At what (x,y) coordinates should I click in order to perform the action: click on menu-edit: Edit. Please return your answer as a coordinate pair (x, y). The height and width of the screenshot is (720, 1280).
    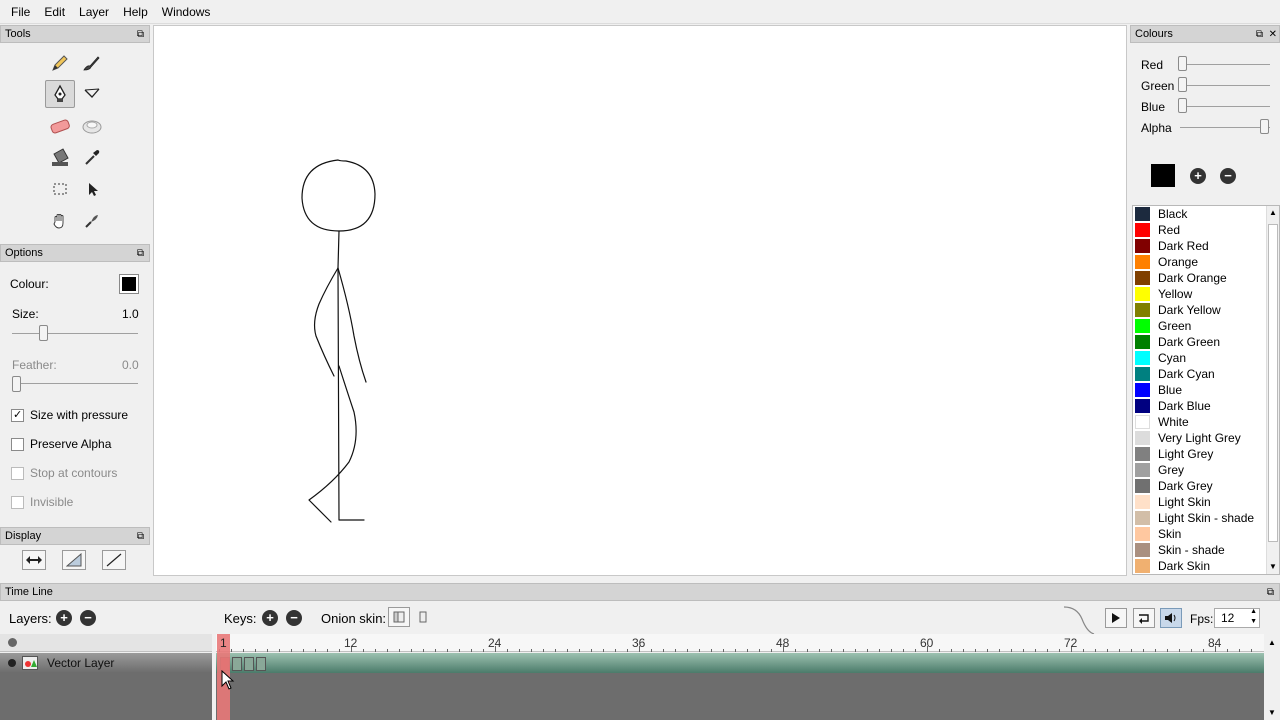
    Looking at the image, I should click on (54, 12).